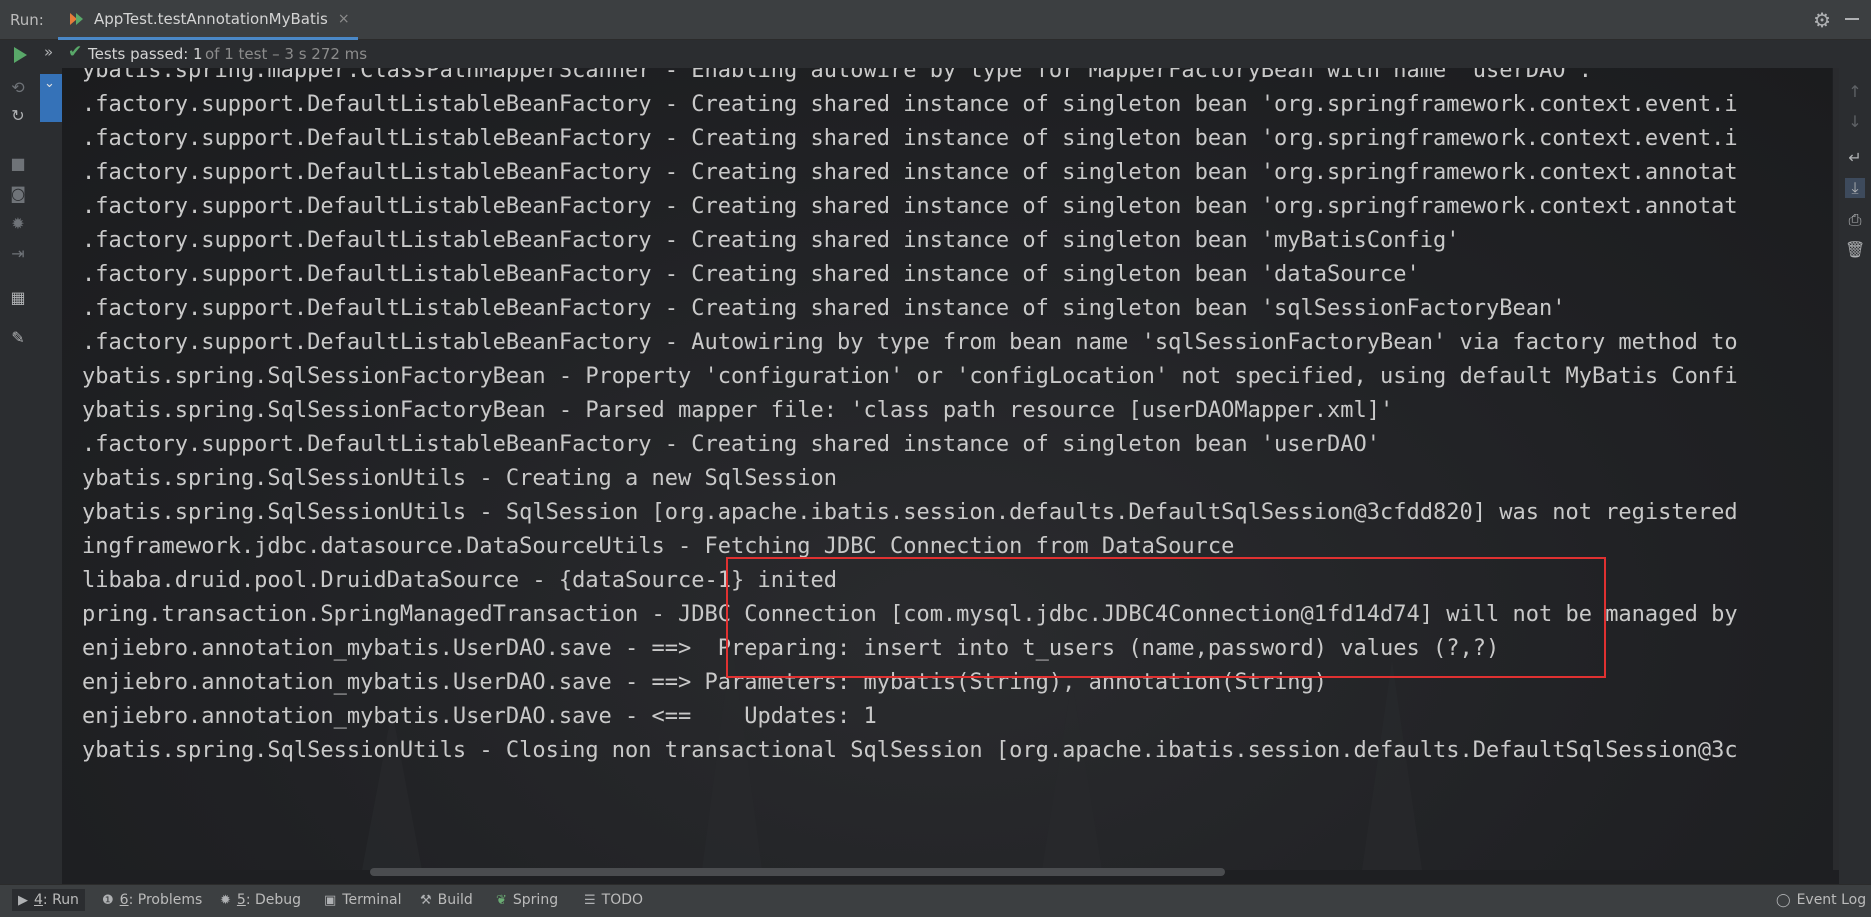  I want to click on close-icon: ×, so click(344, 19).